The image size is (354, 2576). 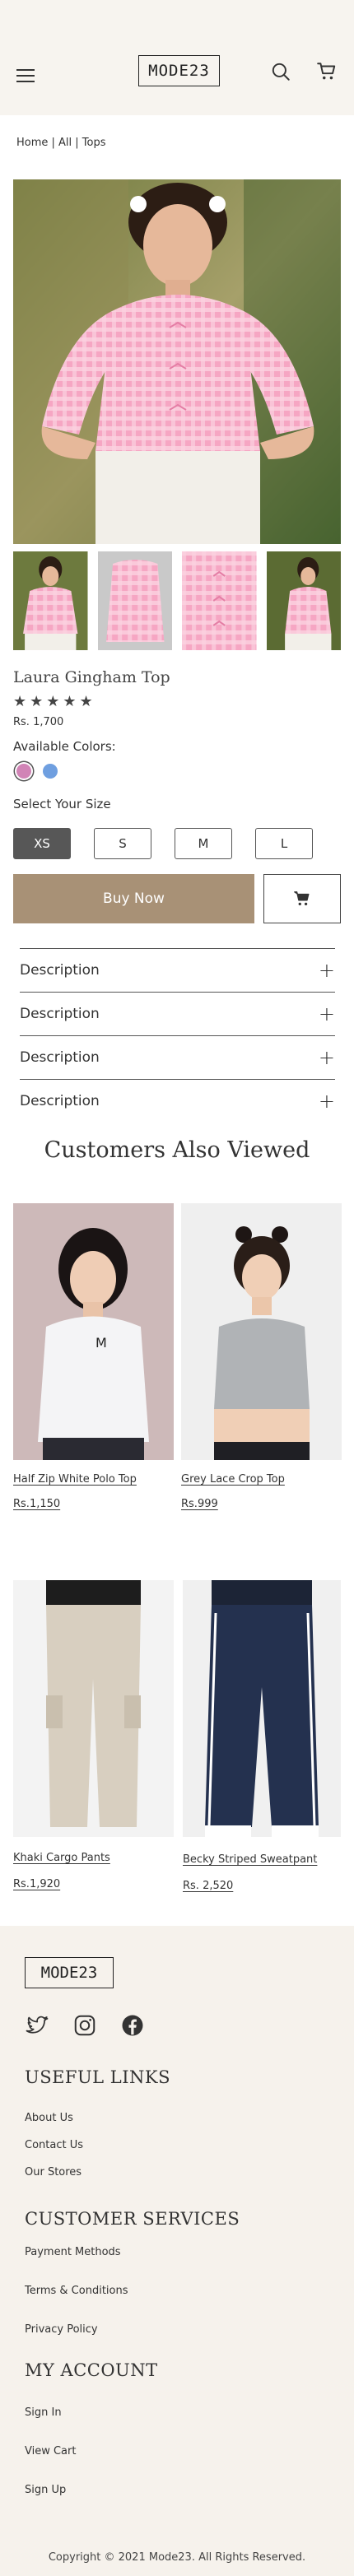 What do you see at coordinates (61, 1858) in the screenshot?
I see `product-card-name: Khaki Cargo Pants` at bounding box center [61, 1858].